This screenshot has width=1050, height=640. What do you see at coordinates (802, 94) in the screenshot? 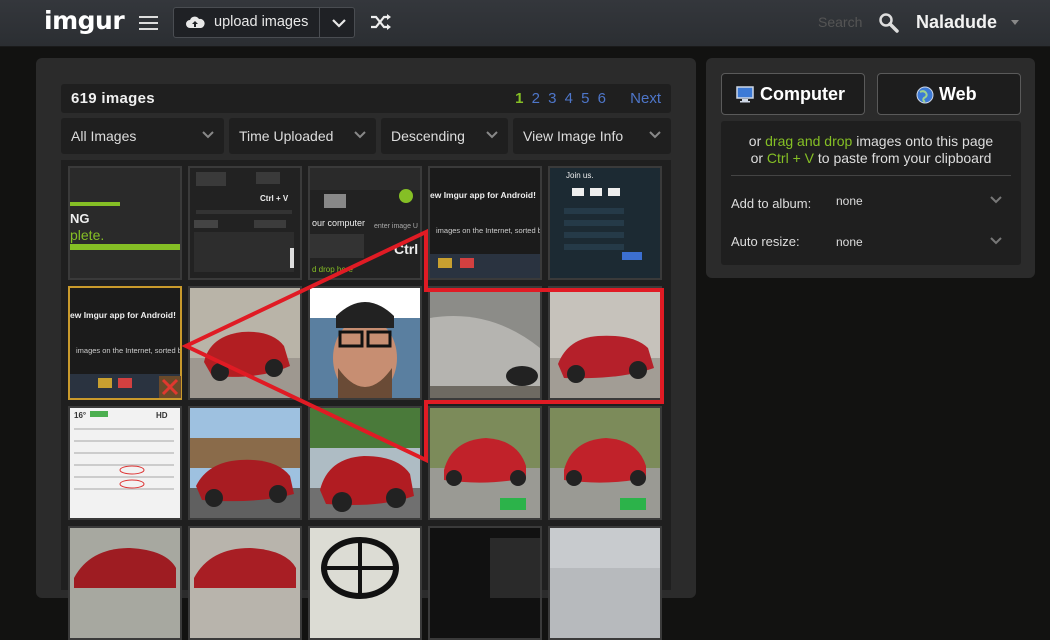
I see `computer-label: Computer` at bounding box center [802, 94].